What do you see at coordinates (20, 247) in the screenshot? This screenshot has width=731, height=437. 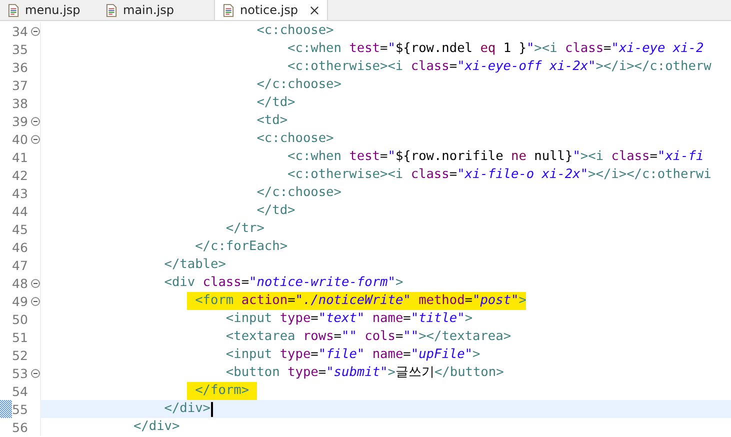 I see `line-number: 46` at bounding box center [20, 247].